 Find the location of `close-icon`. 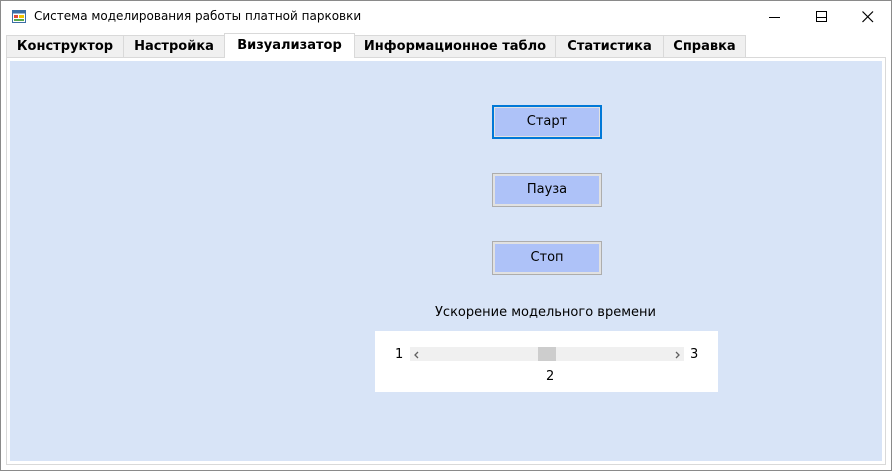

close-icon is located at coordinates (868, 17).